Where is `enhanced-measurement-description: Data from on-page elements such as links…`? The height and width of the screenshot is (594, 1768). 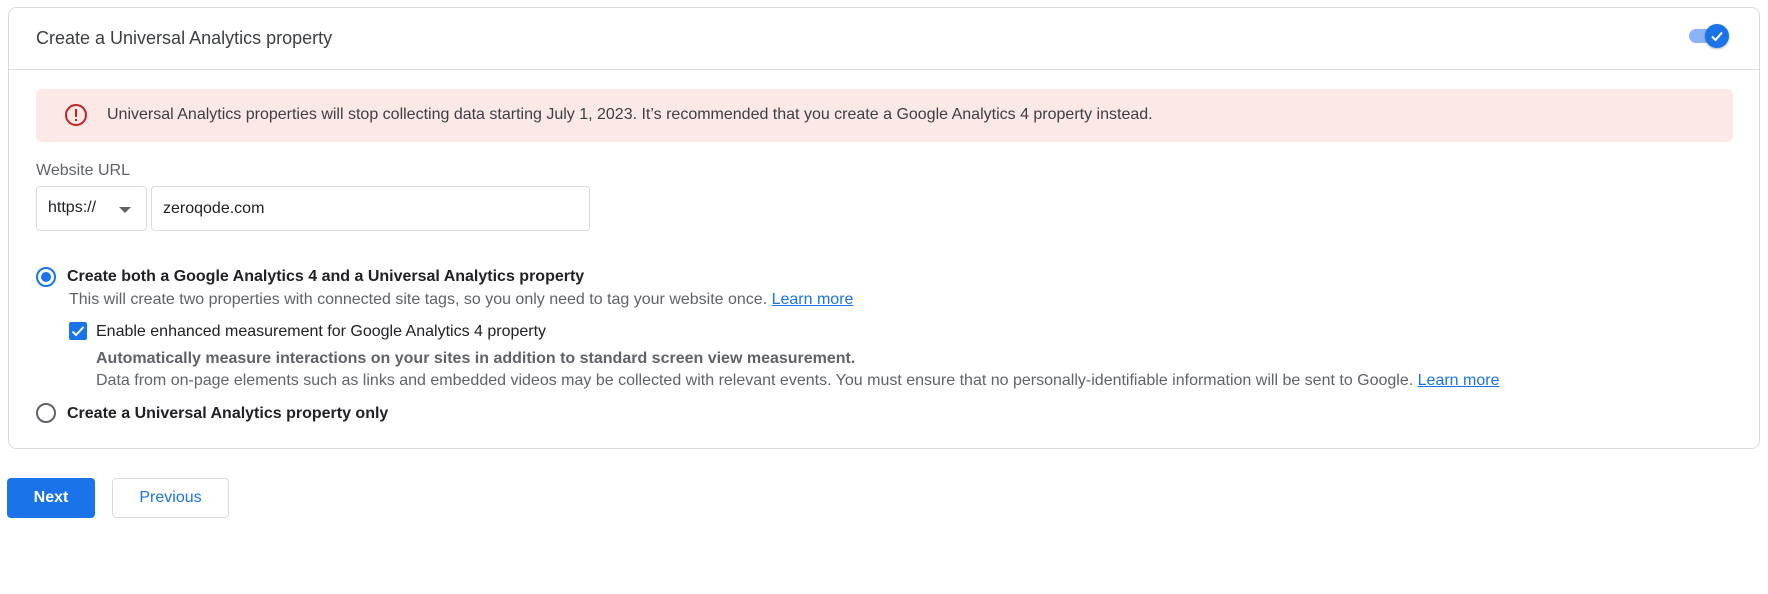 enhanced-measurement-description: Data from on-page elements such as links… is located at coordinates (797, 381).